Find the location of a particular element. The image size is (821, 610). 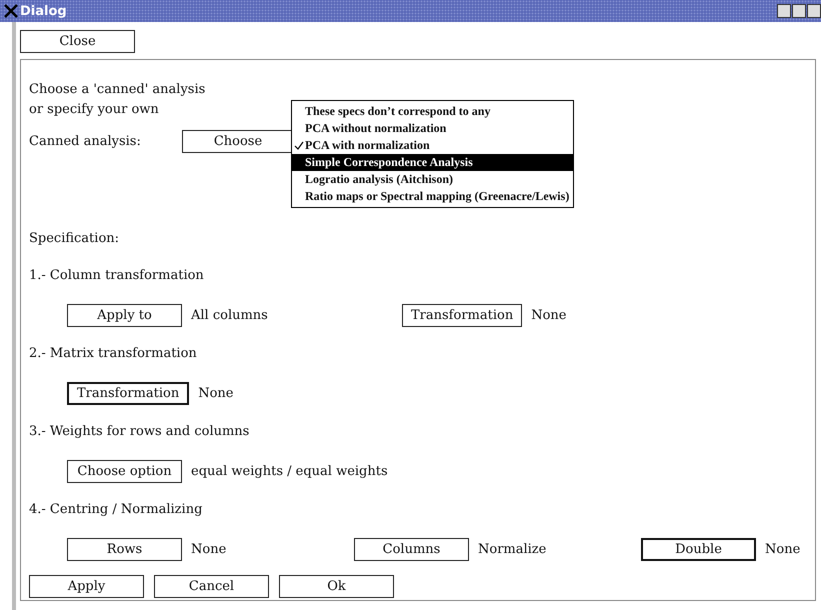

menu-item: Ratio maps or Spectral mapping (Greenacre/Lewis) is located at coordinates (433, 196).